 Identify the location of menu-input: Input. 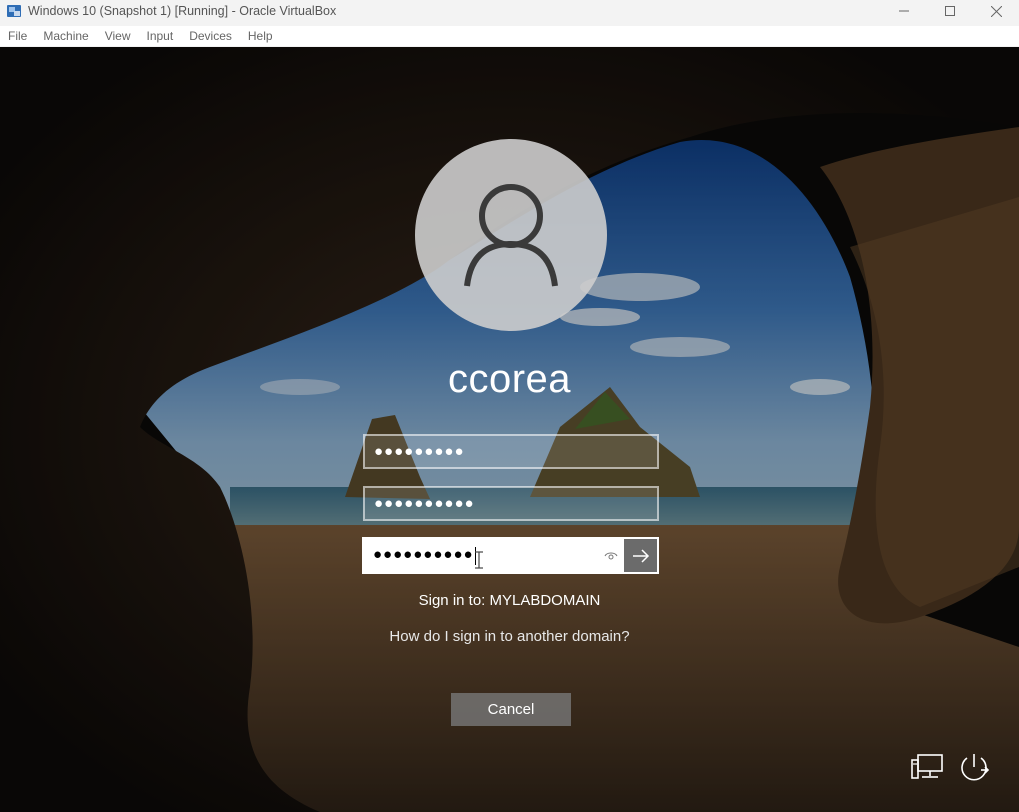
(160, 36).